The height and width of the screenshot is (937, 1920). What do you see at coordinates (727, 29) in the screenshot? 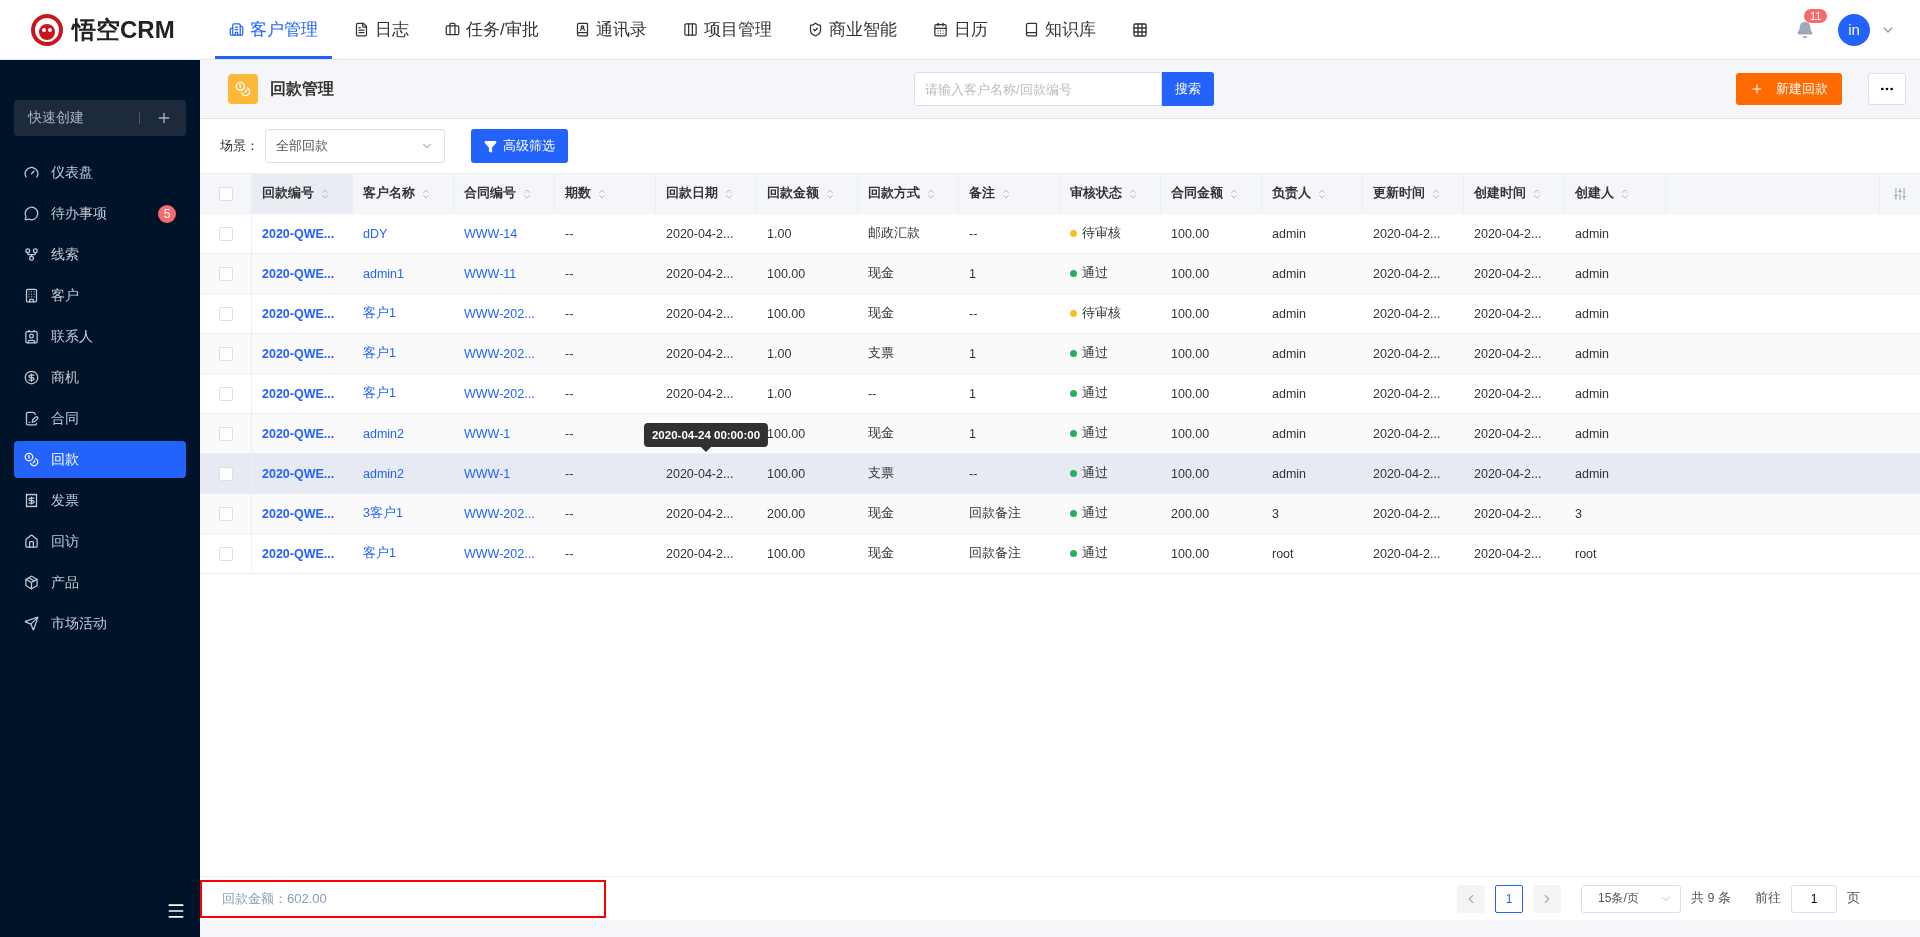
I see `nav-tab: 项目管理` at bounding box center [727, 29].